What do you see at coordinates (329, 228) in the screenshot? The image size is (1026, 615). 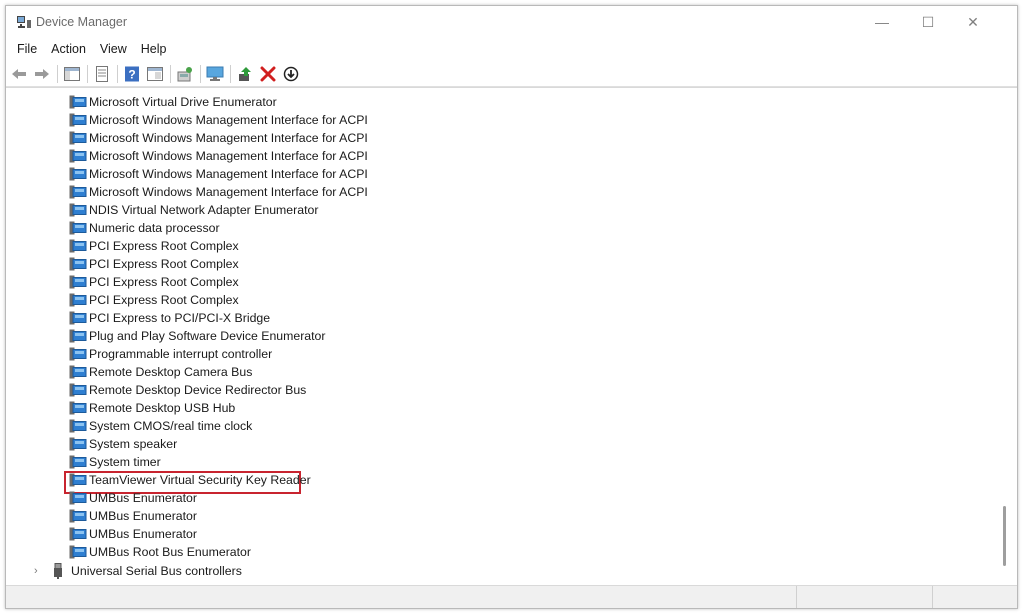 I see `device-item: Numeric data processor` at bounding box center [329, 228].